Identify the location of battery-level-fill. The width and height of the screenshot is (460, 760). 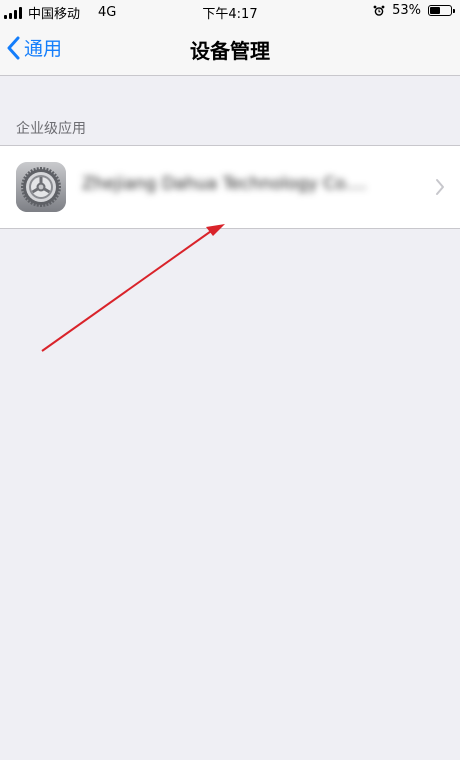
(435, 10).